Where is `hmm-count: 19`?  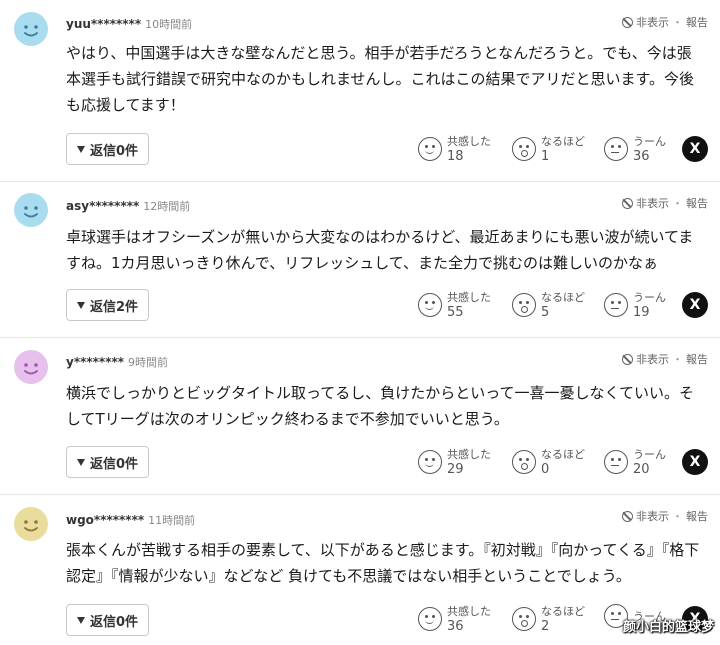 hmm-count: 19 is located at coordinates (641, 312).